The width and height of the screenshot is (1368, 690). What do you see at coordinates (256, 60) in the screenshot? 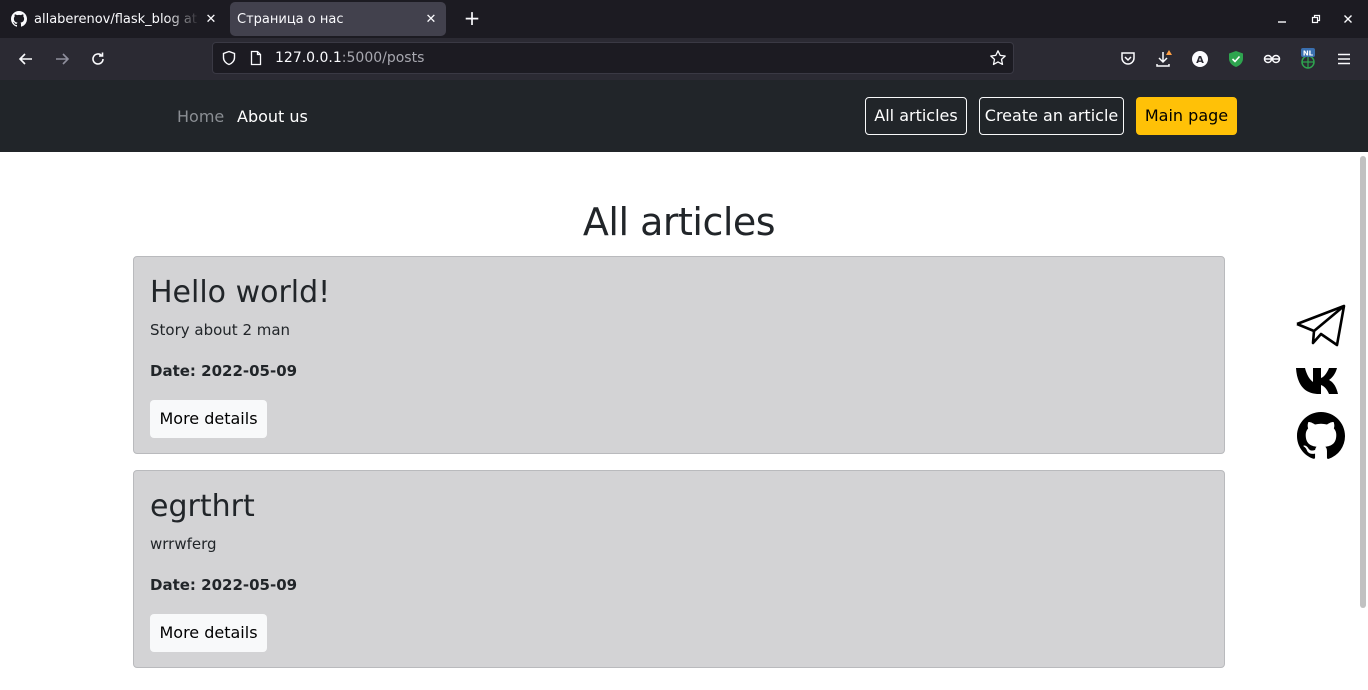
I see `page-icon` at bounding box center [256, 60].